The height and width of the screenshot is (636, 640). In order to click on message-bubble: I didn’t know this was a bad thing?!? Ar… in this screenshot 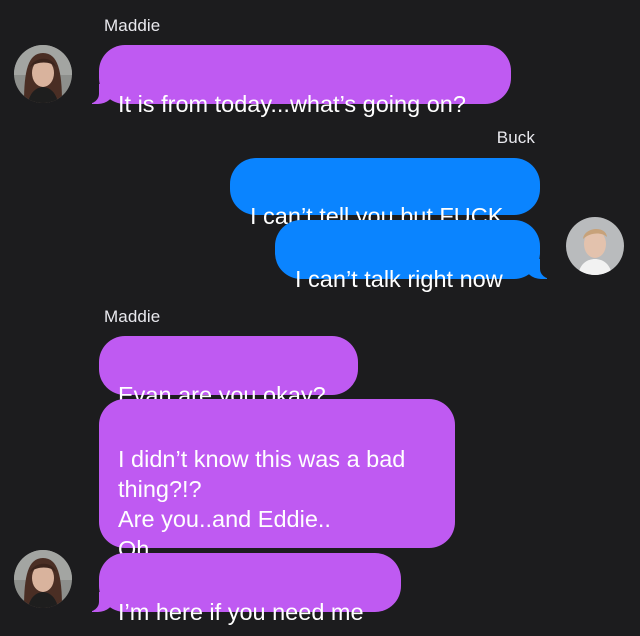, I will do `click(277, 480)`.